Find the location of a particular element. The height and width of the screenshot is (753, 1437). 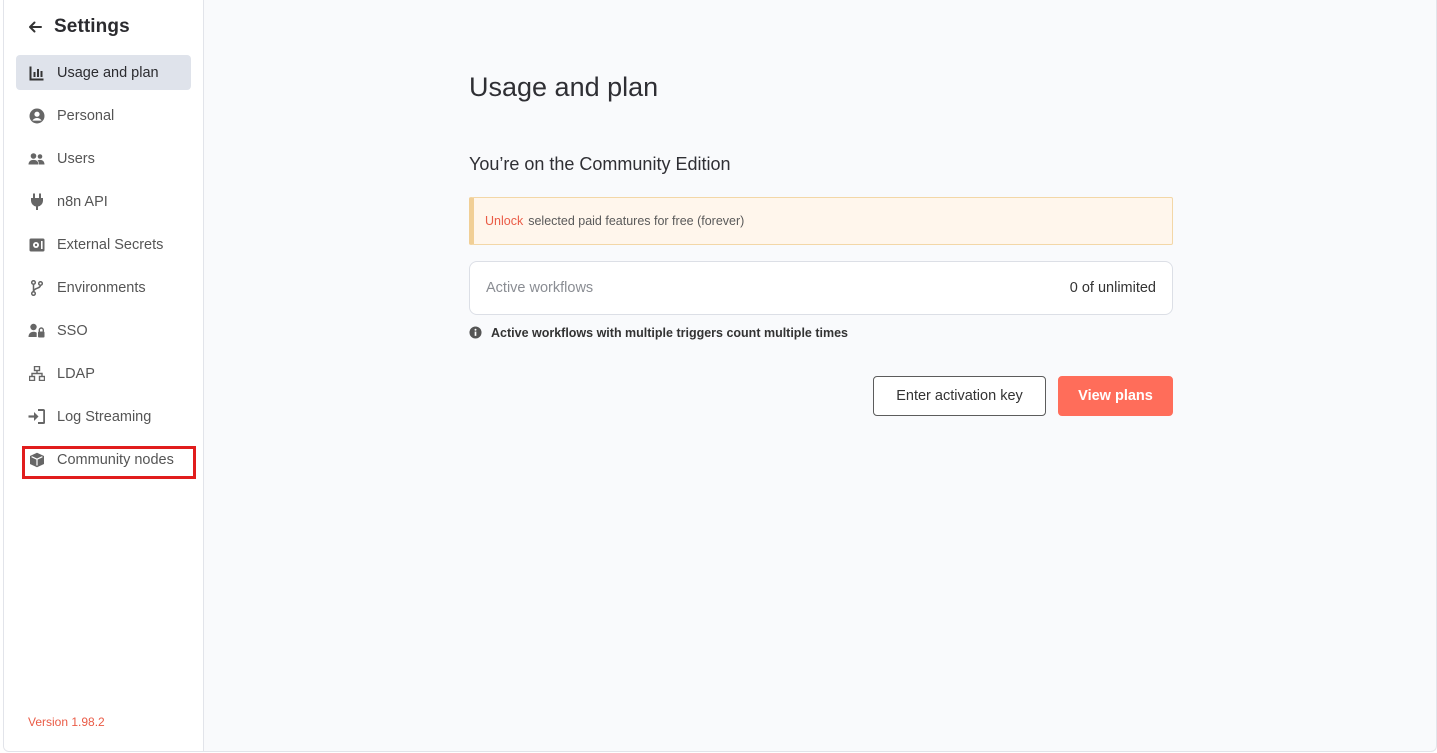

sidebar-item-usage-and-plan: Usage and plan is located at coordinates (103, 72).